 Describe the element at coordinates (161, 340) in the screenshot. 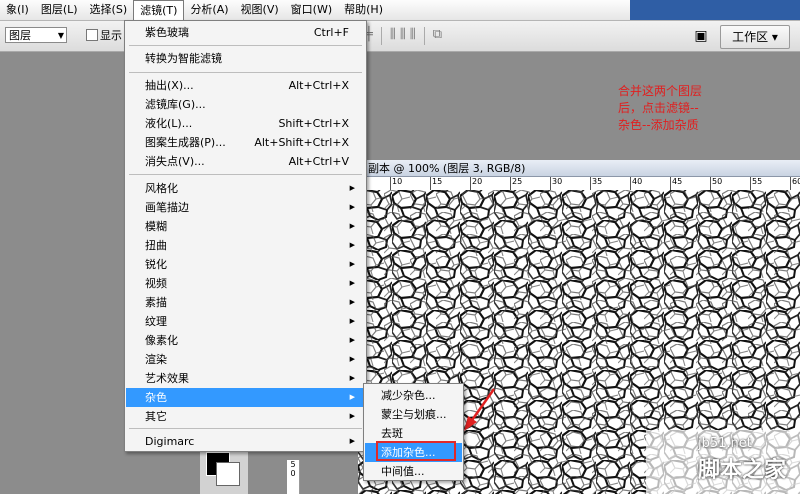

I see `menu-item-label: 像素化` at that location.